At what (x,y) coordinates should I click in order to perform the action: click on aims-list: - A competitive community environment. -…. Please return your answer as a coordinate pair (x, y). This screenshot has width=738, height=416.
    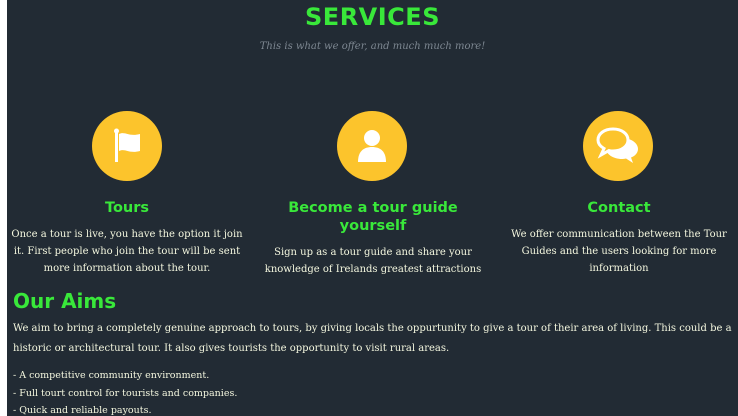
    Looking at the image, I should click on (125, 391).